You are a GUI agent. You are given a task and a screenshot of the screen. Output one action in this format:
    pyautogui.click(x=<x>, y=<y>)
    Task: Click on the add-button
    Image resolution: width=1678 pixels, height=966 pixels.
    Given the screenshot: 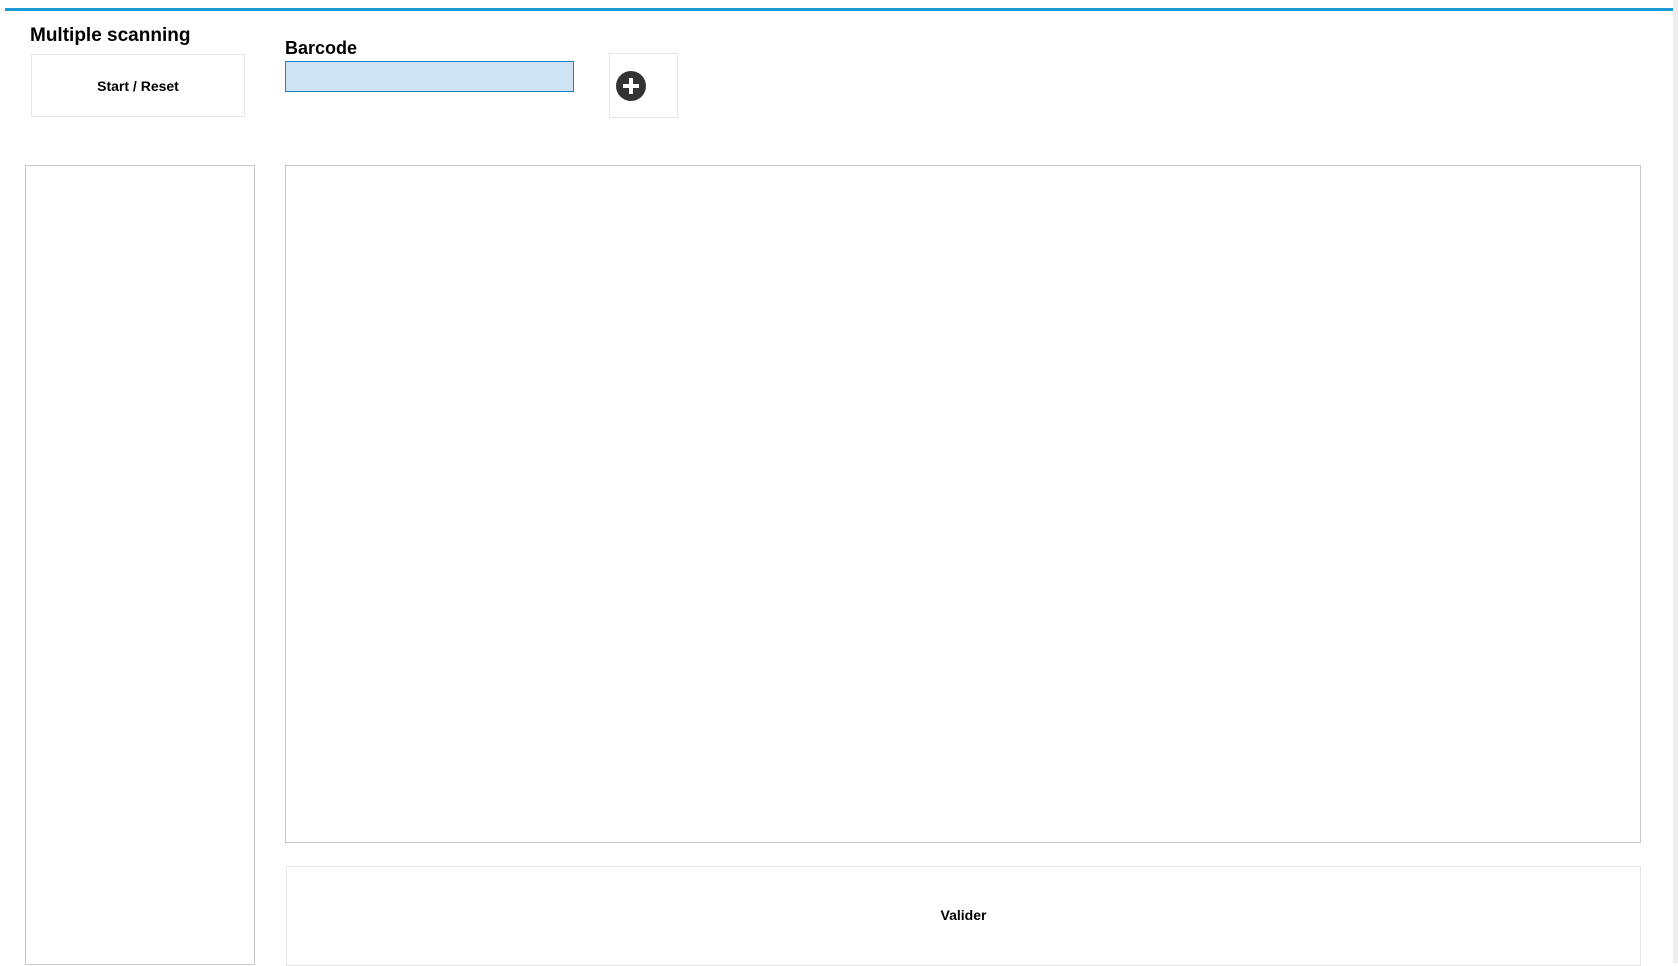 What is the action you would take?
    pyautogui.click(x=643, y=85)
    